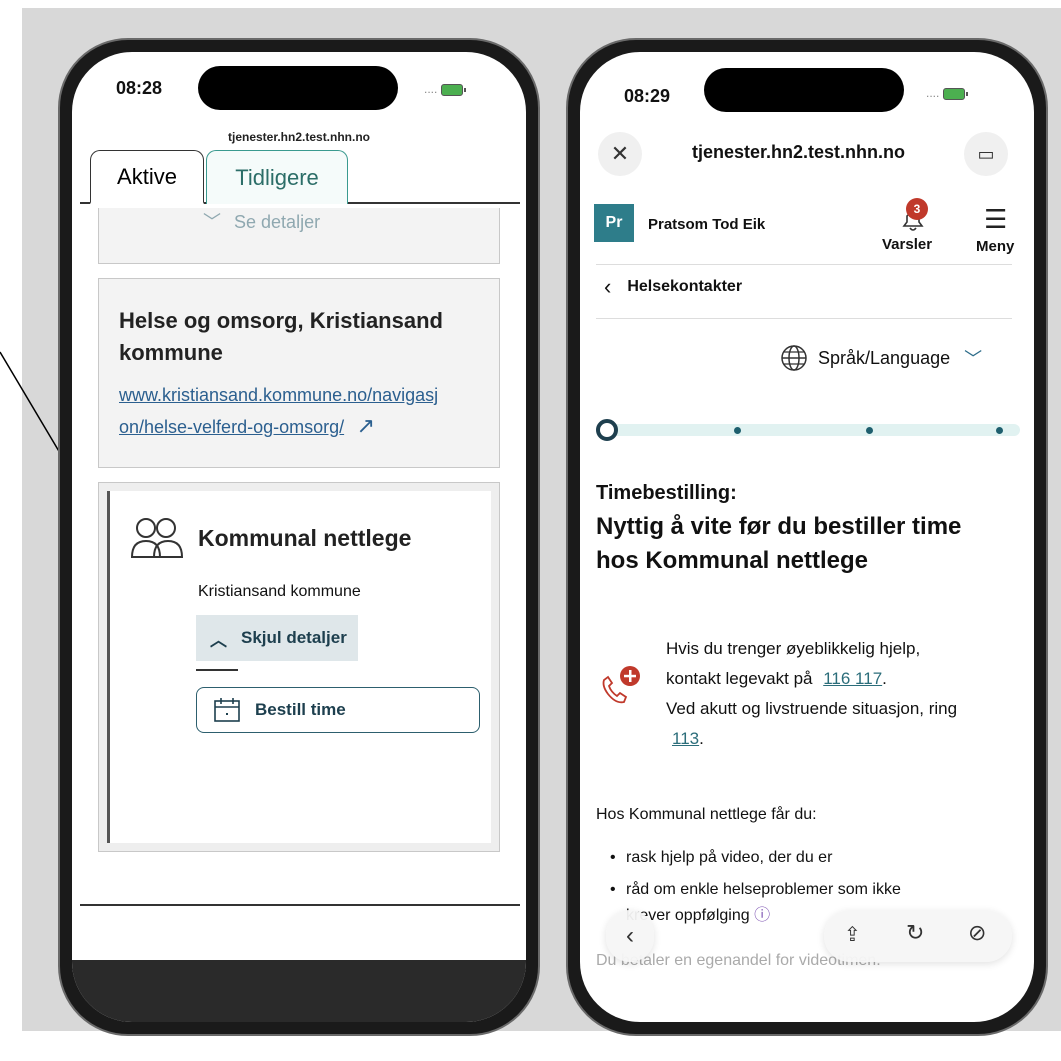 The width and height of the screenshot is (1061, 1061). What do you see at coordinates (620, 154) in the screenshot?
I see `close-icon: ✕` at bounding box center [620, 154].